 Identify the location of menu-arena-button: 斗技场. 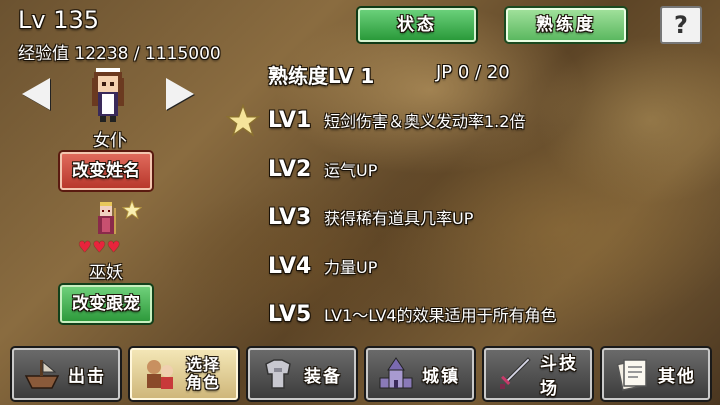
(538, 374).